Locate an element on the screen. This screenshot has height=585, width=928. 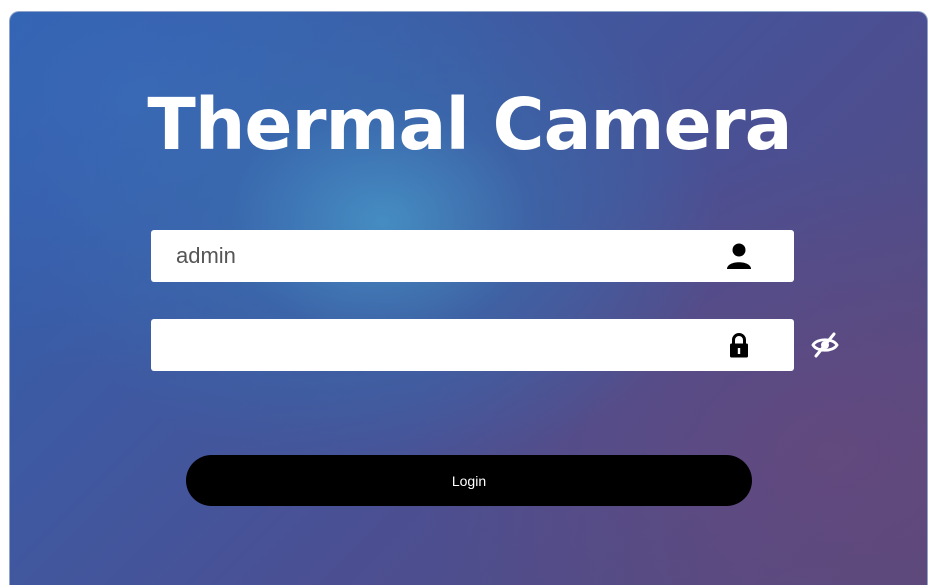
eye-slash-icon is located at coordinates (825, 345).